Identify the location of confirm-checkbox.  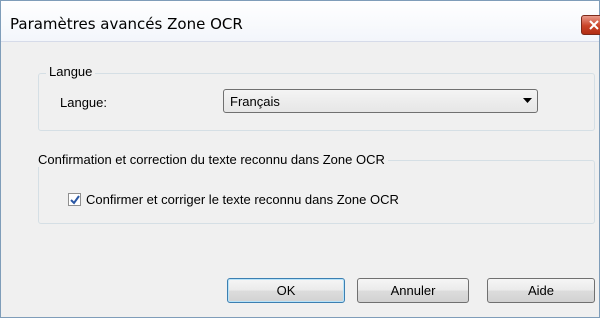
(74, 199).